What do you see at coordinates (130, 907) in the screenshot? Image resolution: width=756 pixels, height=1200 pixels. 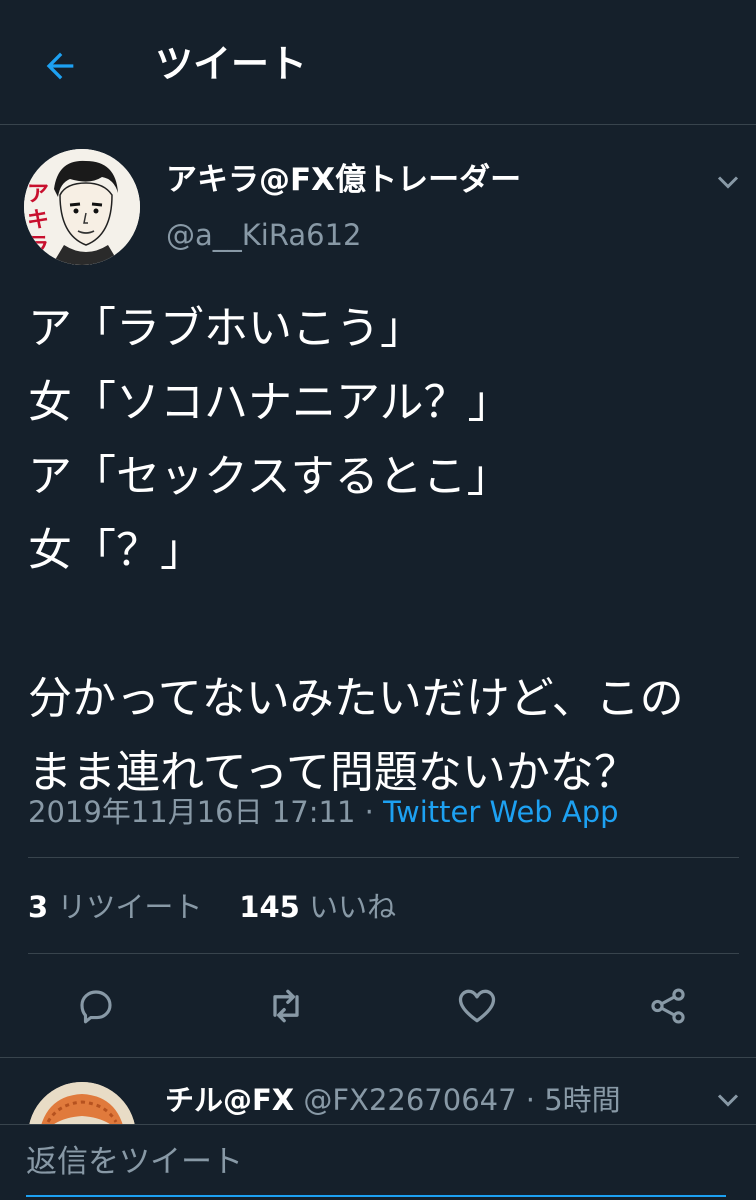 I see `retweet-label: リツイート` at bounding box center [130, 907].